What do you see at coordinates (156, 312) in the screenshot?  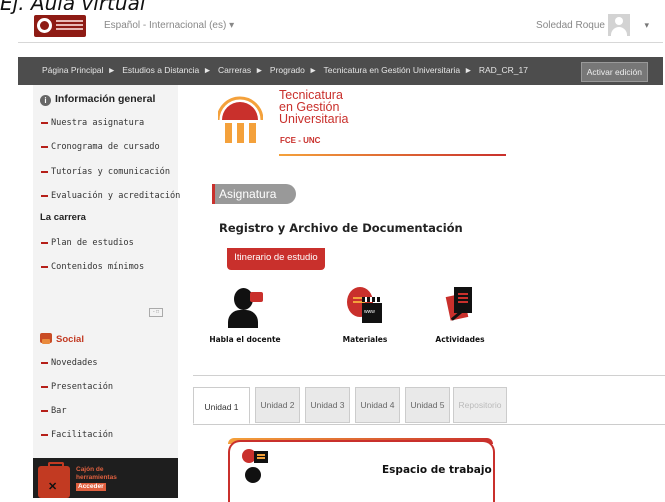 I see `collapse-block-icon: - □` at bounding box center [156, 312].